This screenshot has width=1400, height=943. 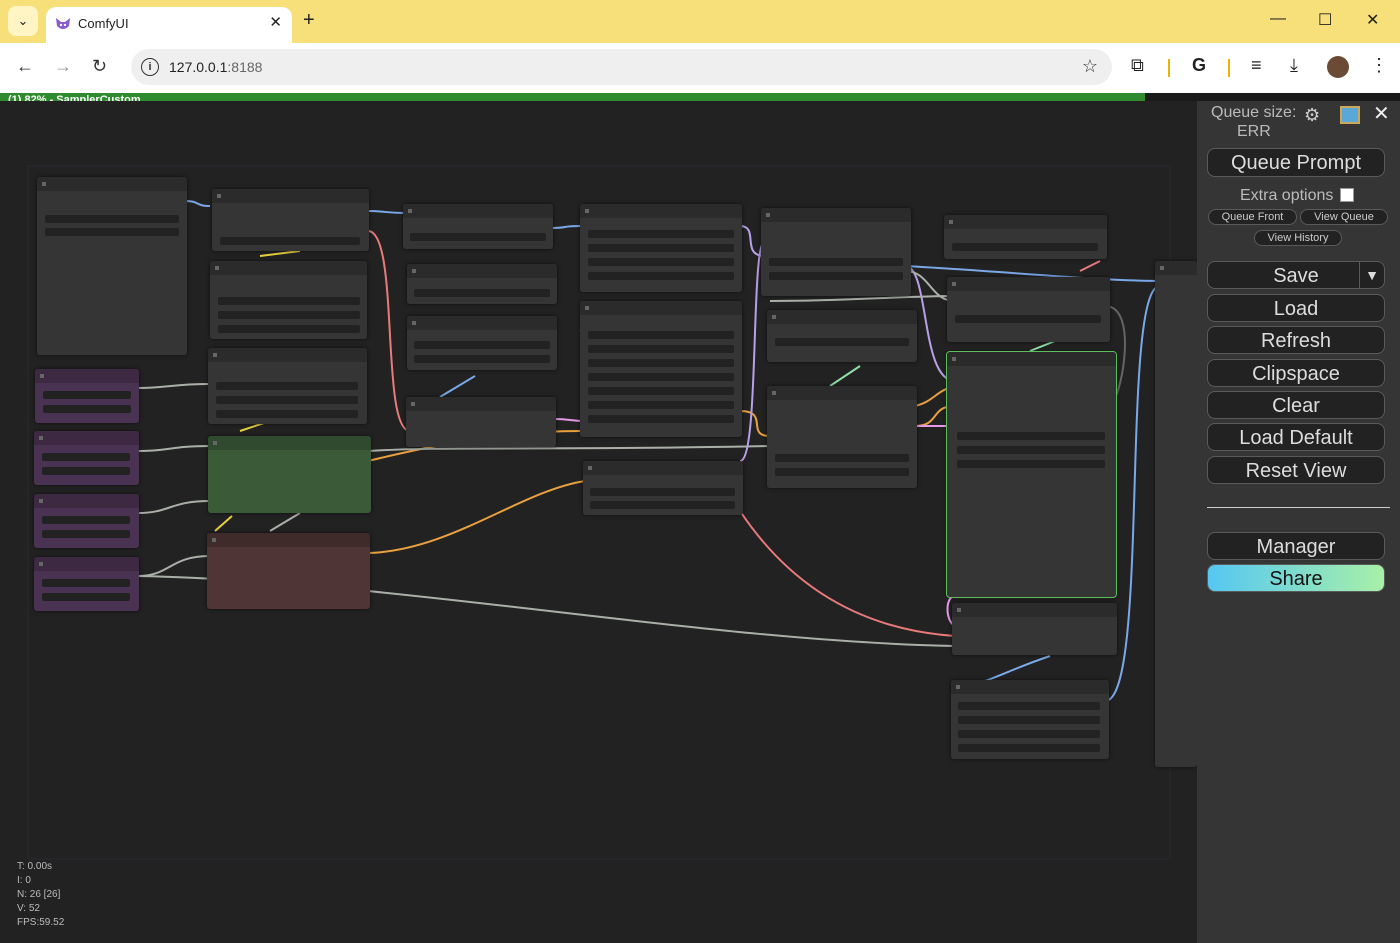 What do you see at coordinates (1256, 65) in the screenshot?
I see `media-queue-icon: ≡` at bounding box center [1256, 65].